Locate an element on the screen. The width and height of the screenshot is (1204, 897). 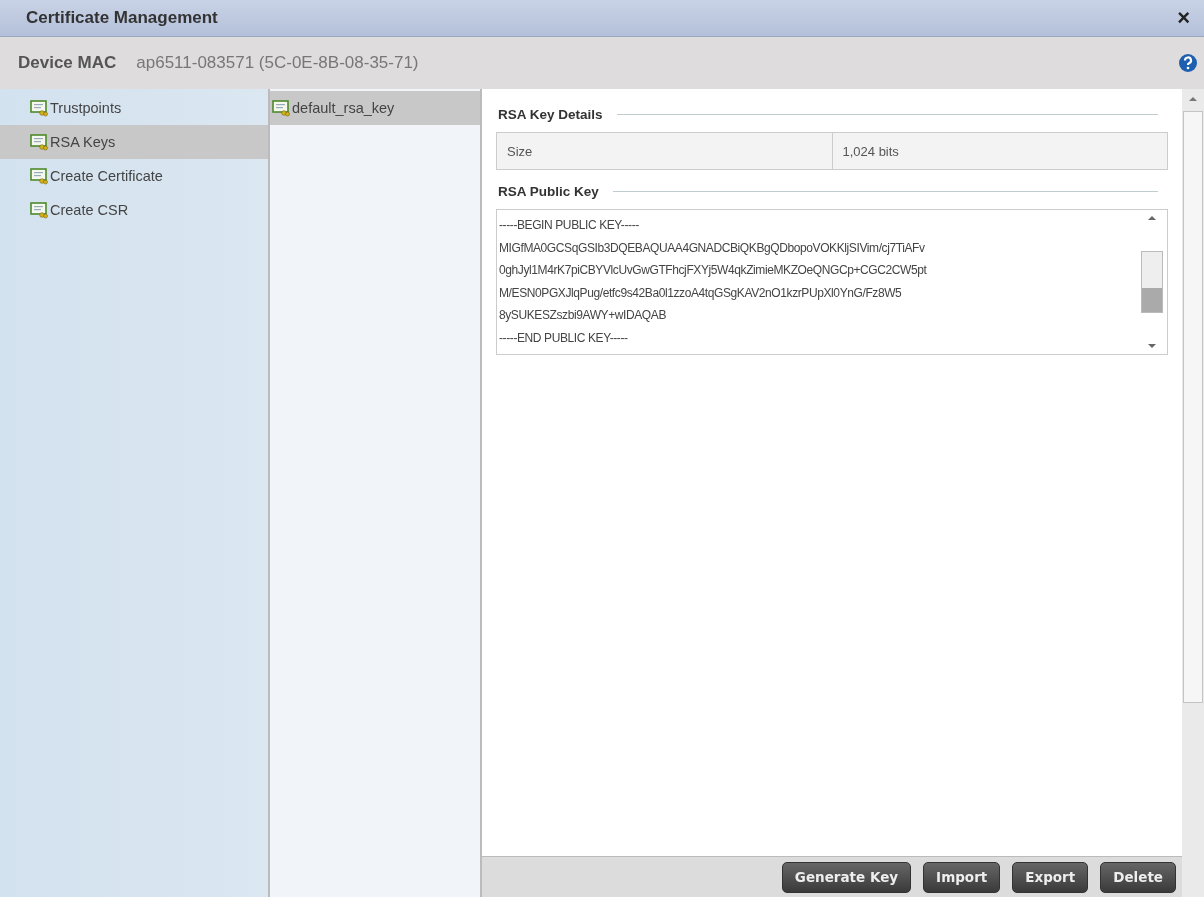
window-title: Certificate Management is located at coordinates (122, 18).